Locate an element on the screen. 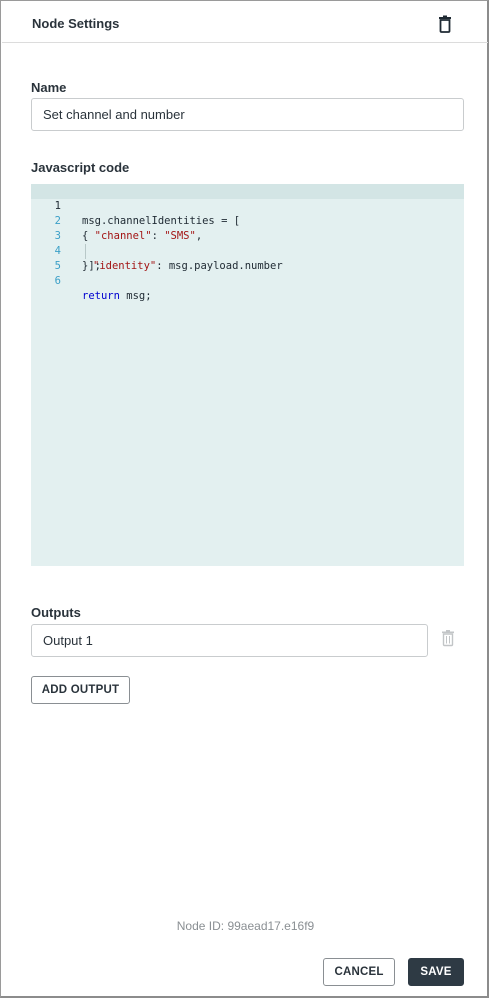  line-number: 6 is located at coordinates (57, 281).